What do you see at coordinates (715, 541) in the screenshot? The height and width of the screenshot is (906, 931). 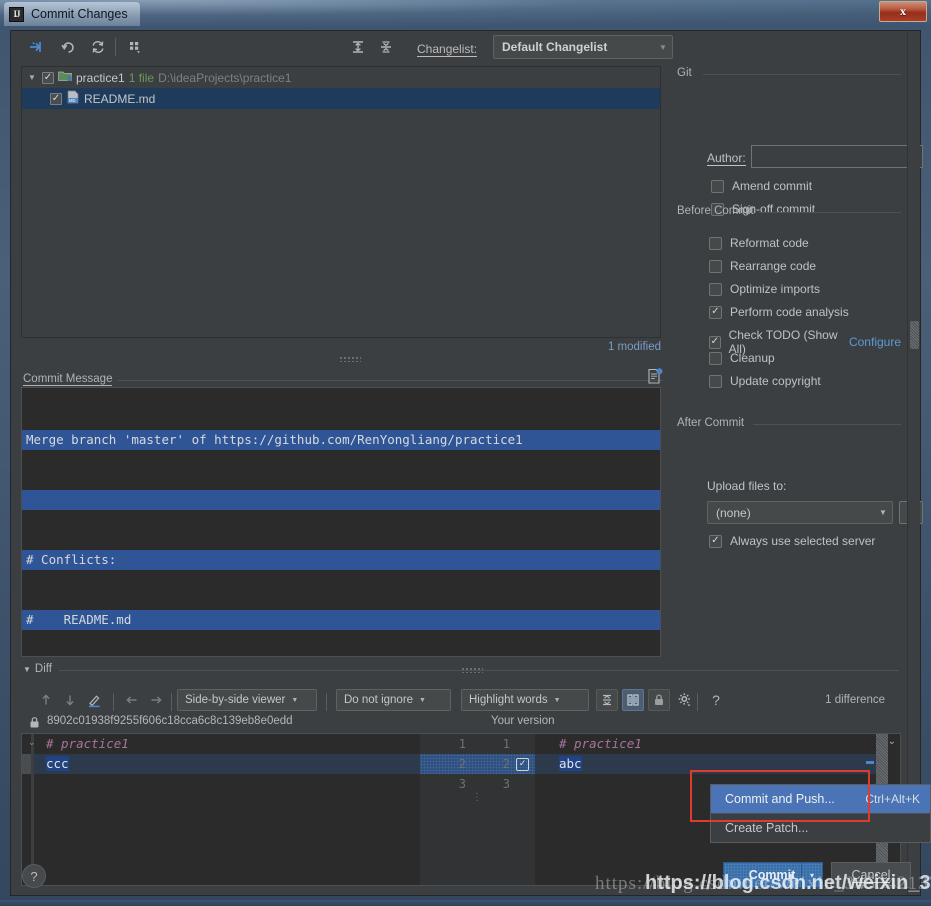 I see `always-use-server-checkbox: ✓` at bounding box center [715, 541].